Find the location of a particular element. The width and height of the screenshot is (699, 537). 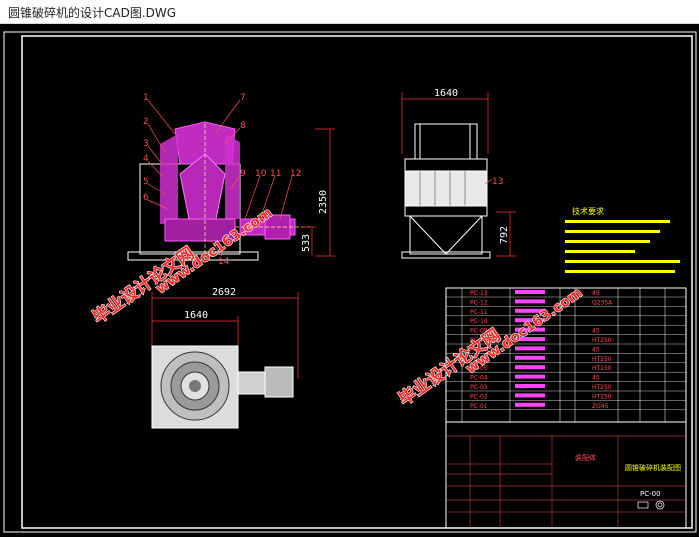

part-label: 9 is located at coordinates (243, 174).